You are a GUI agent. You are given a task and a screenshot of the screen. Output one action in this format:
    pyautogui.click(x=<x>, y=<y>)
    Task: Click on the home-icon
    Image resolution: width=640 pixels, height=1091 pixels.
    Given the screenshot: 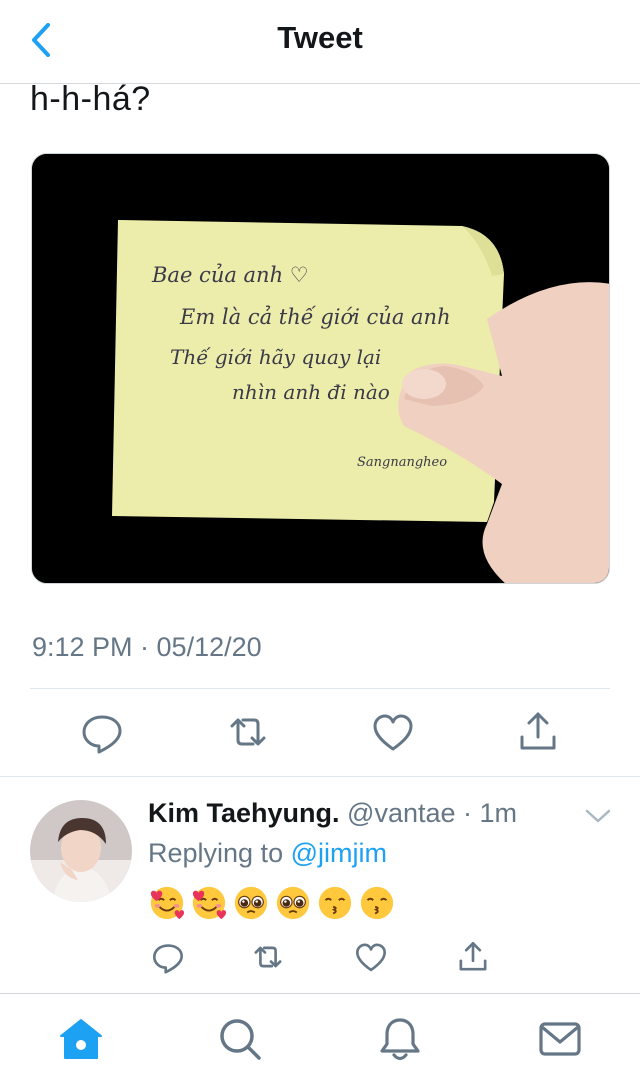 What is the action you would take?
    pyautogui.click(x=81, y=1039)
    